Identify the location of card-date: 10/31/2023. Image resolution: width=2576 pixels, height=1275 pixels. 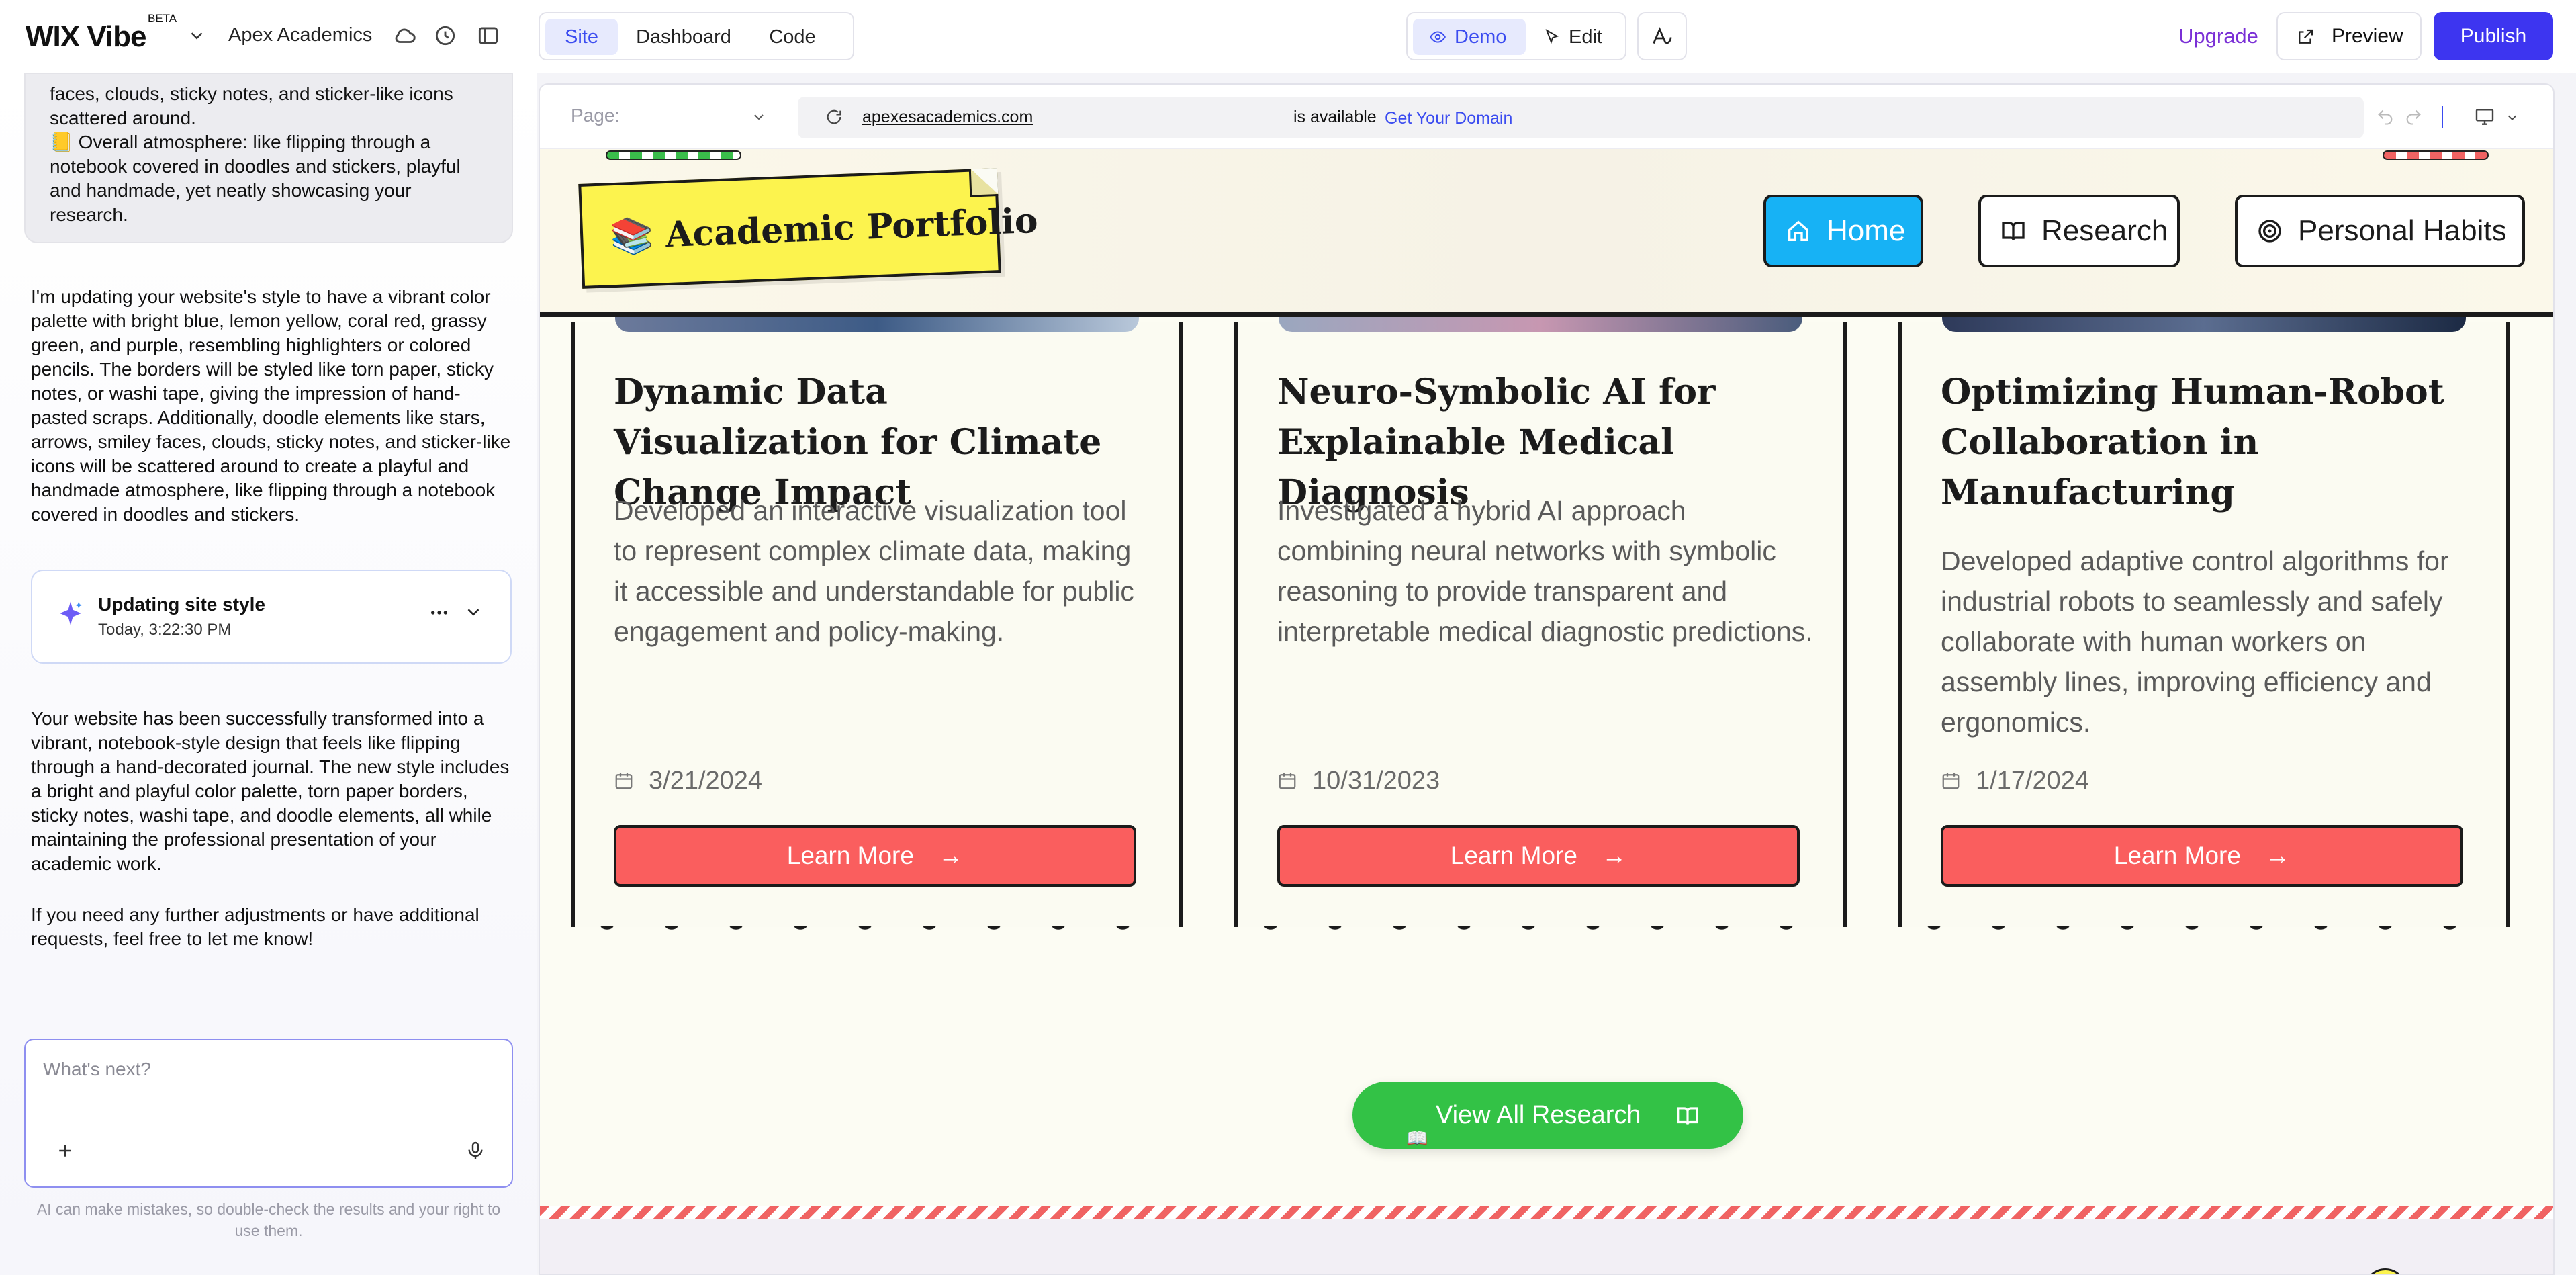
(1358, 780).